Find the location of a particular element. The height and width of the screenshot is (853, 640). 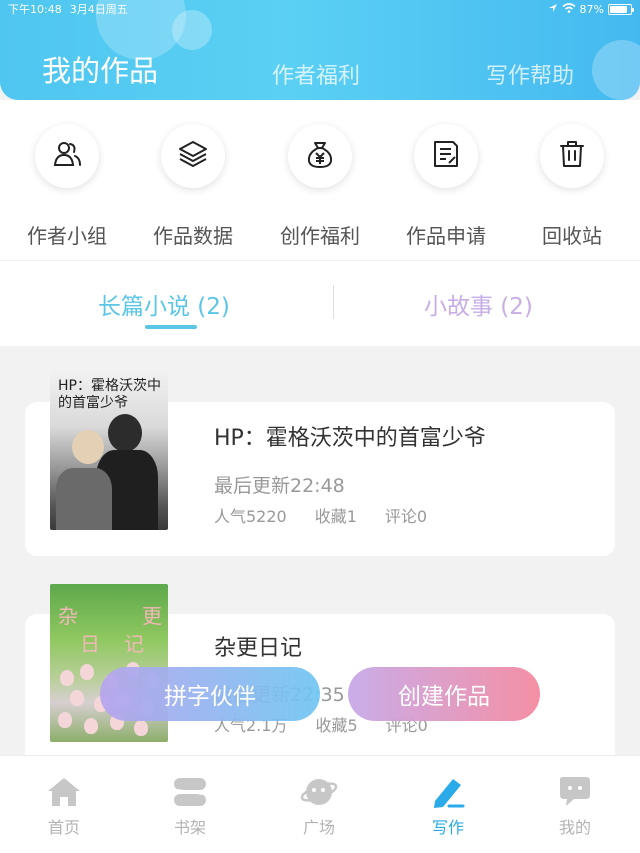

battery-icon is located at coordinates (621, 9).